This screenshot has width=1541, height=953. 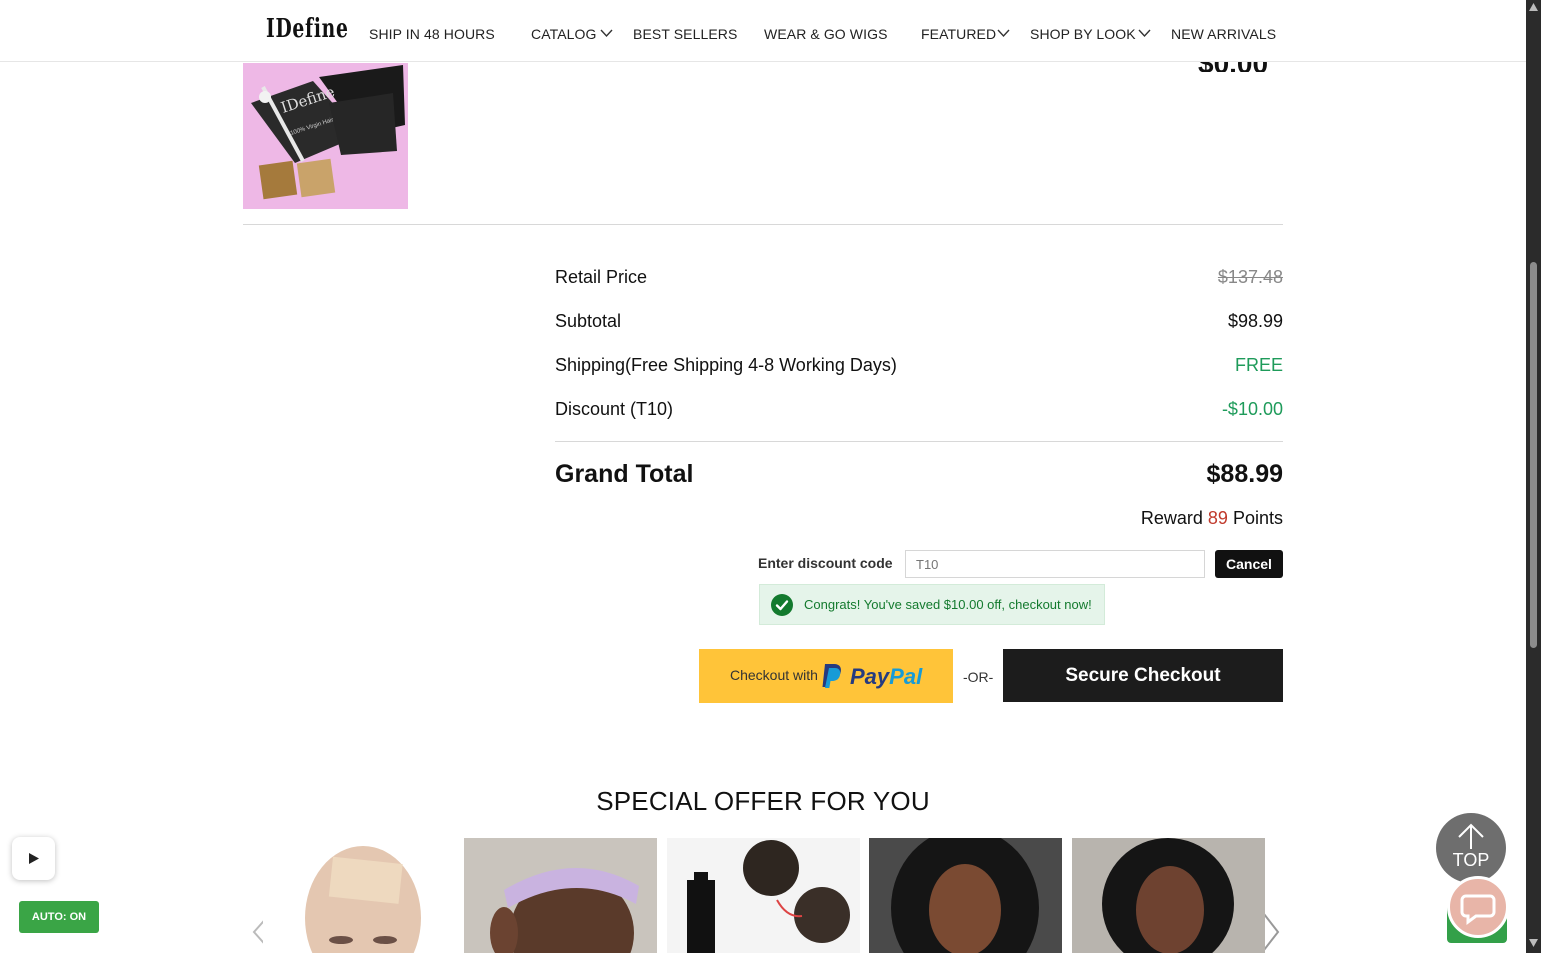 I want to click on chat-icon, so click(x=1478, y=909).